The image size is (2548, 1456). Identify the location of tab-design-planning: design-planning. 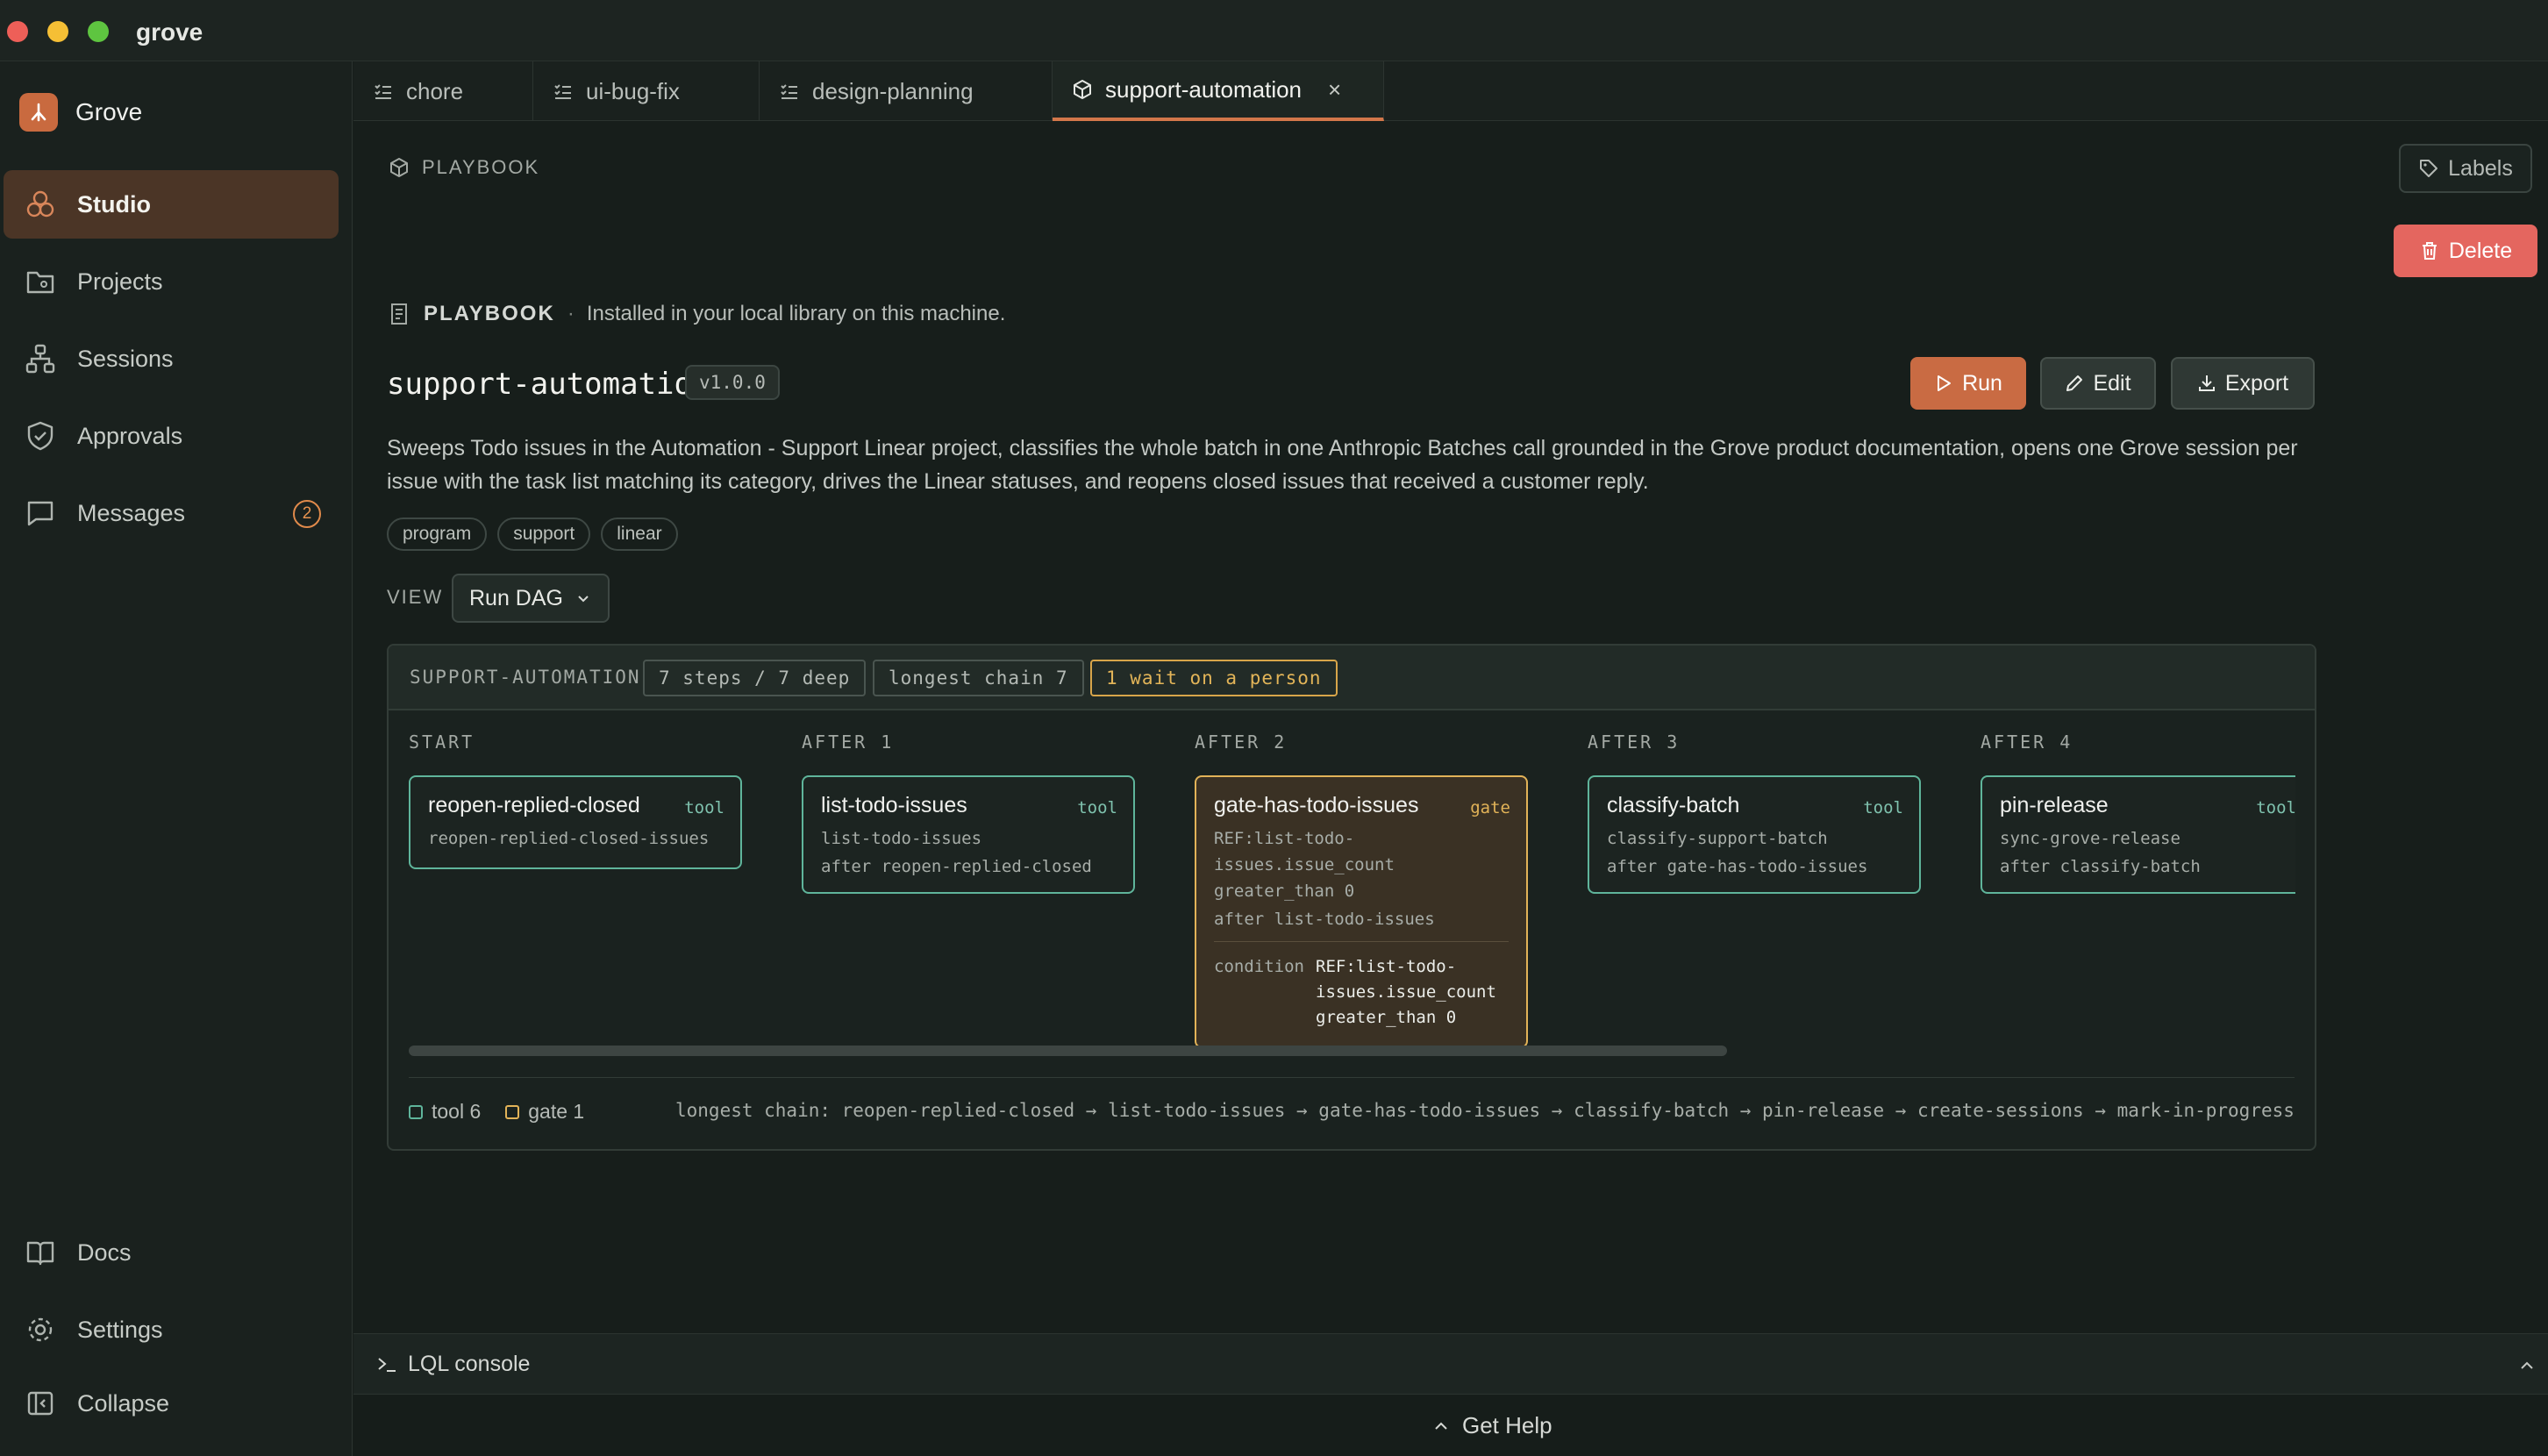
(906, 91).